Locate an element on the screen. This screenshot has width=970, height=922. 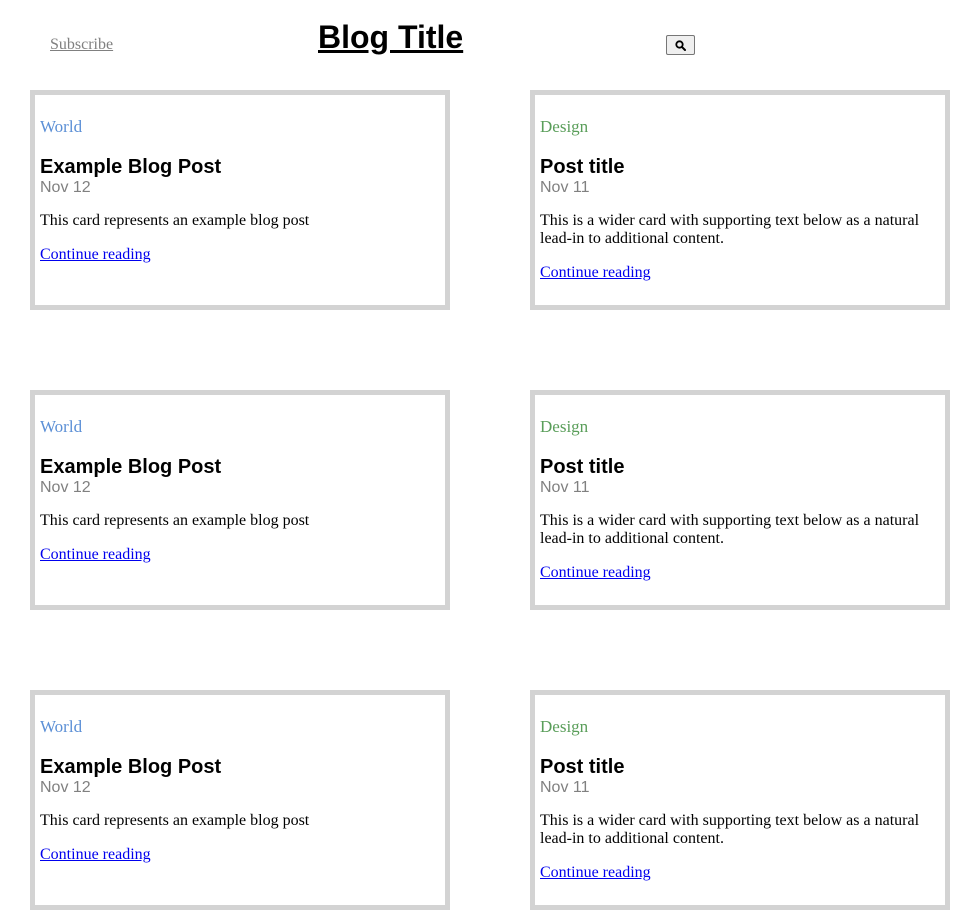
search-button is located at coordinates (680, 45).